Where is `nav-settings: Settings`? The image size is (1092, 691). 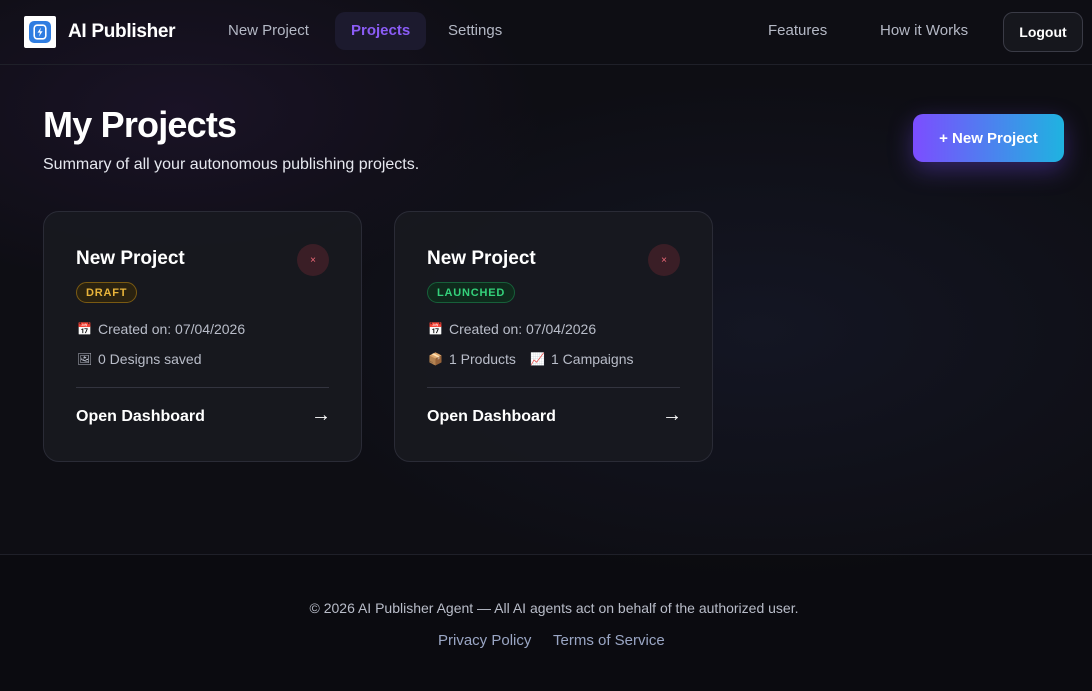 nav-settings: Settings is located at coordinates (475, 31).